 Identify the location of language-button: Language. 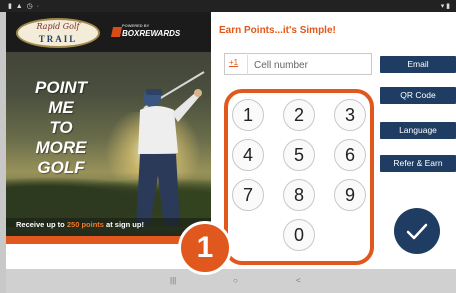
(418, 130).